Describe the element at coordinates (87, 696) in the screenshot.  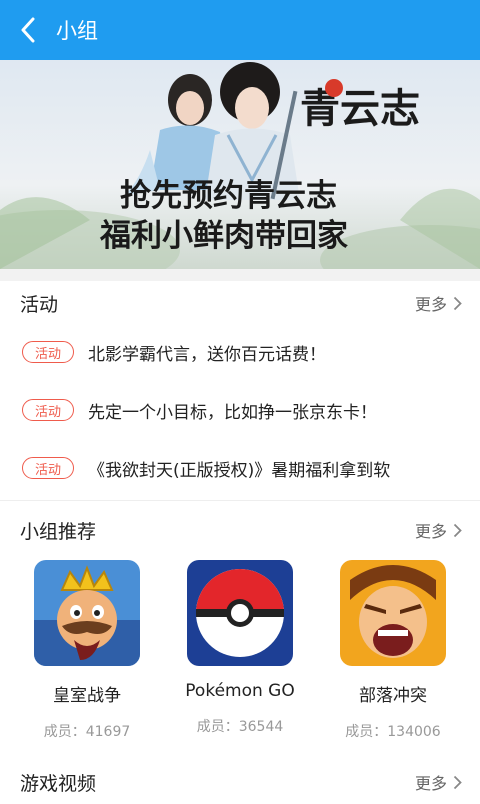
I see `group-name: 皇室战争` at that location.